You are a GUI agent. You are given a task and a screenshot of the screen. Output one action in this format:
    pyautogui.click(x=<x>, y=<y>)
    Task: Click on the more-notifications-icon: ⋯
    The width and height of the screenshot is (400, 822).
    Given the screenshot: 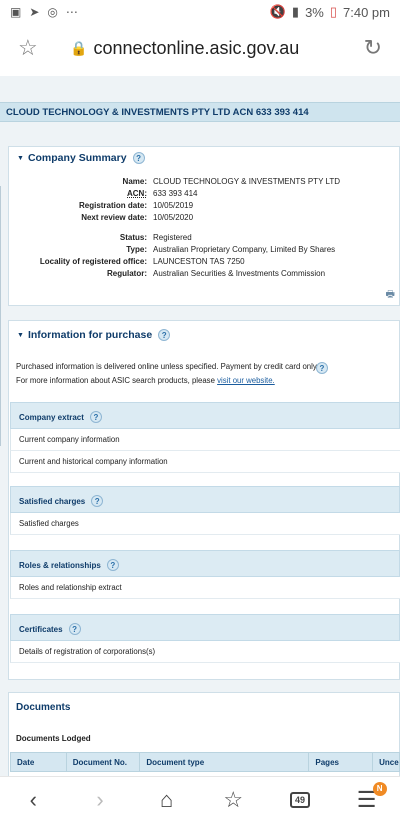 What is the action you would take?
    pyautogui.click(x=71, y=12)
    